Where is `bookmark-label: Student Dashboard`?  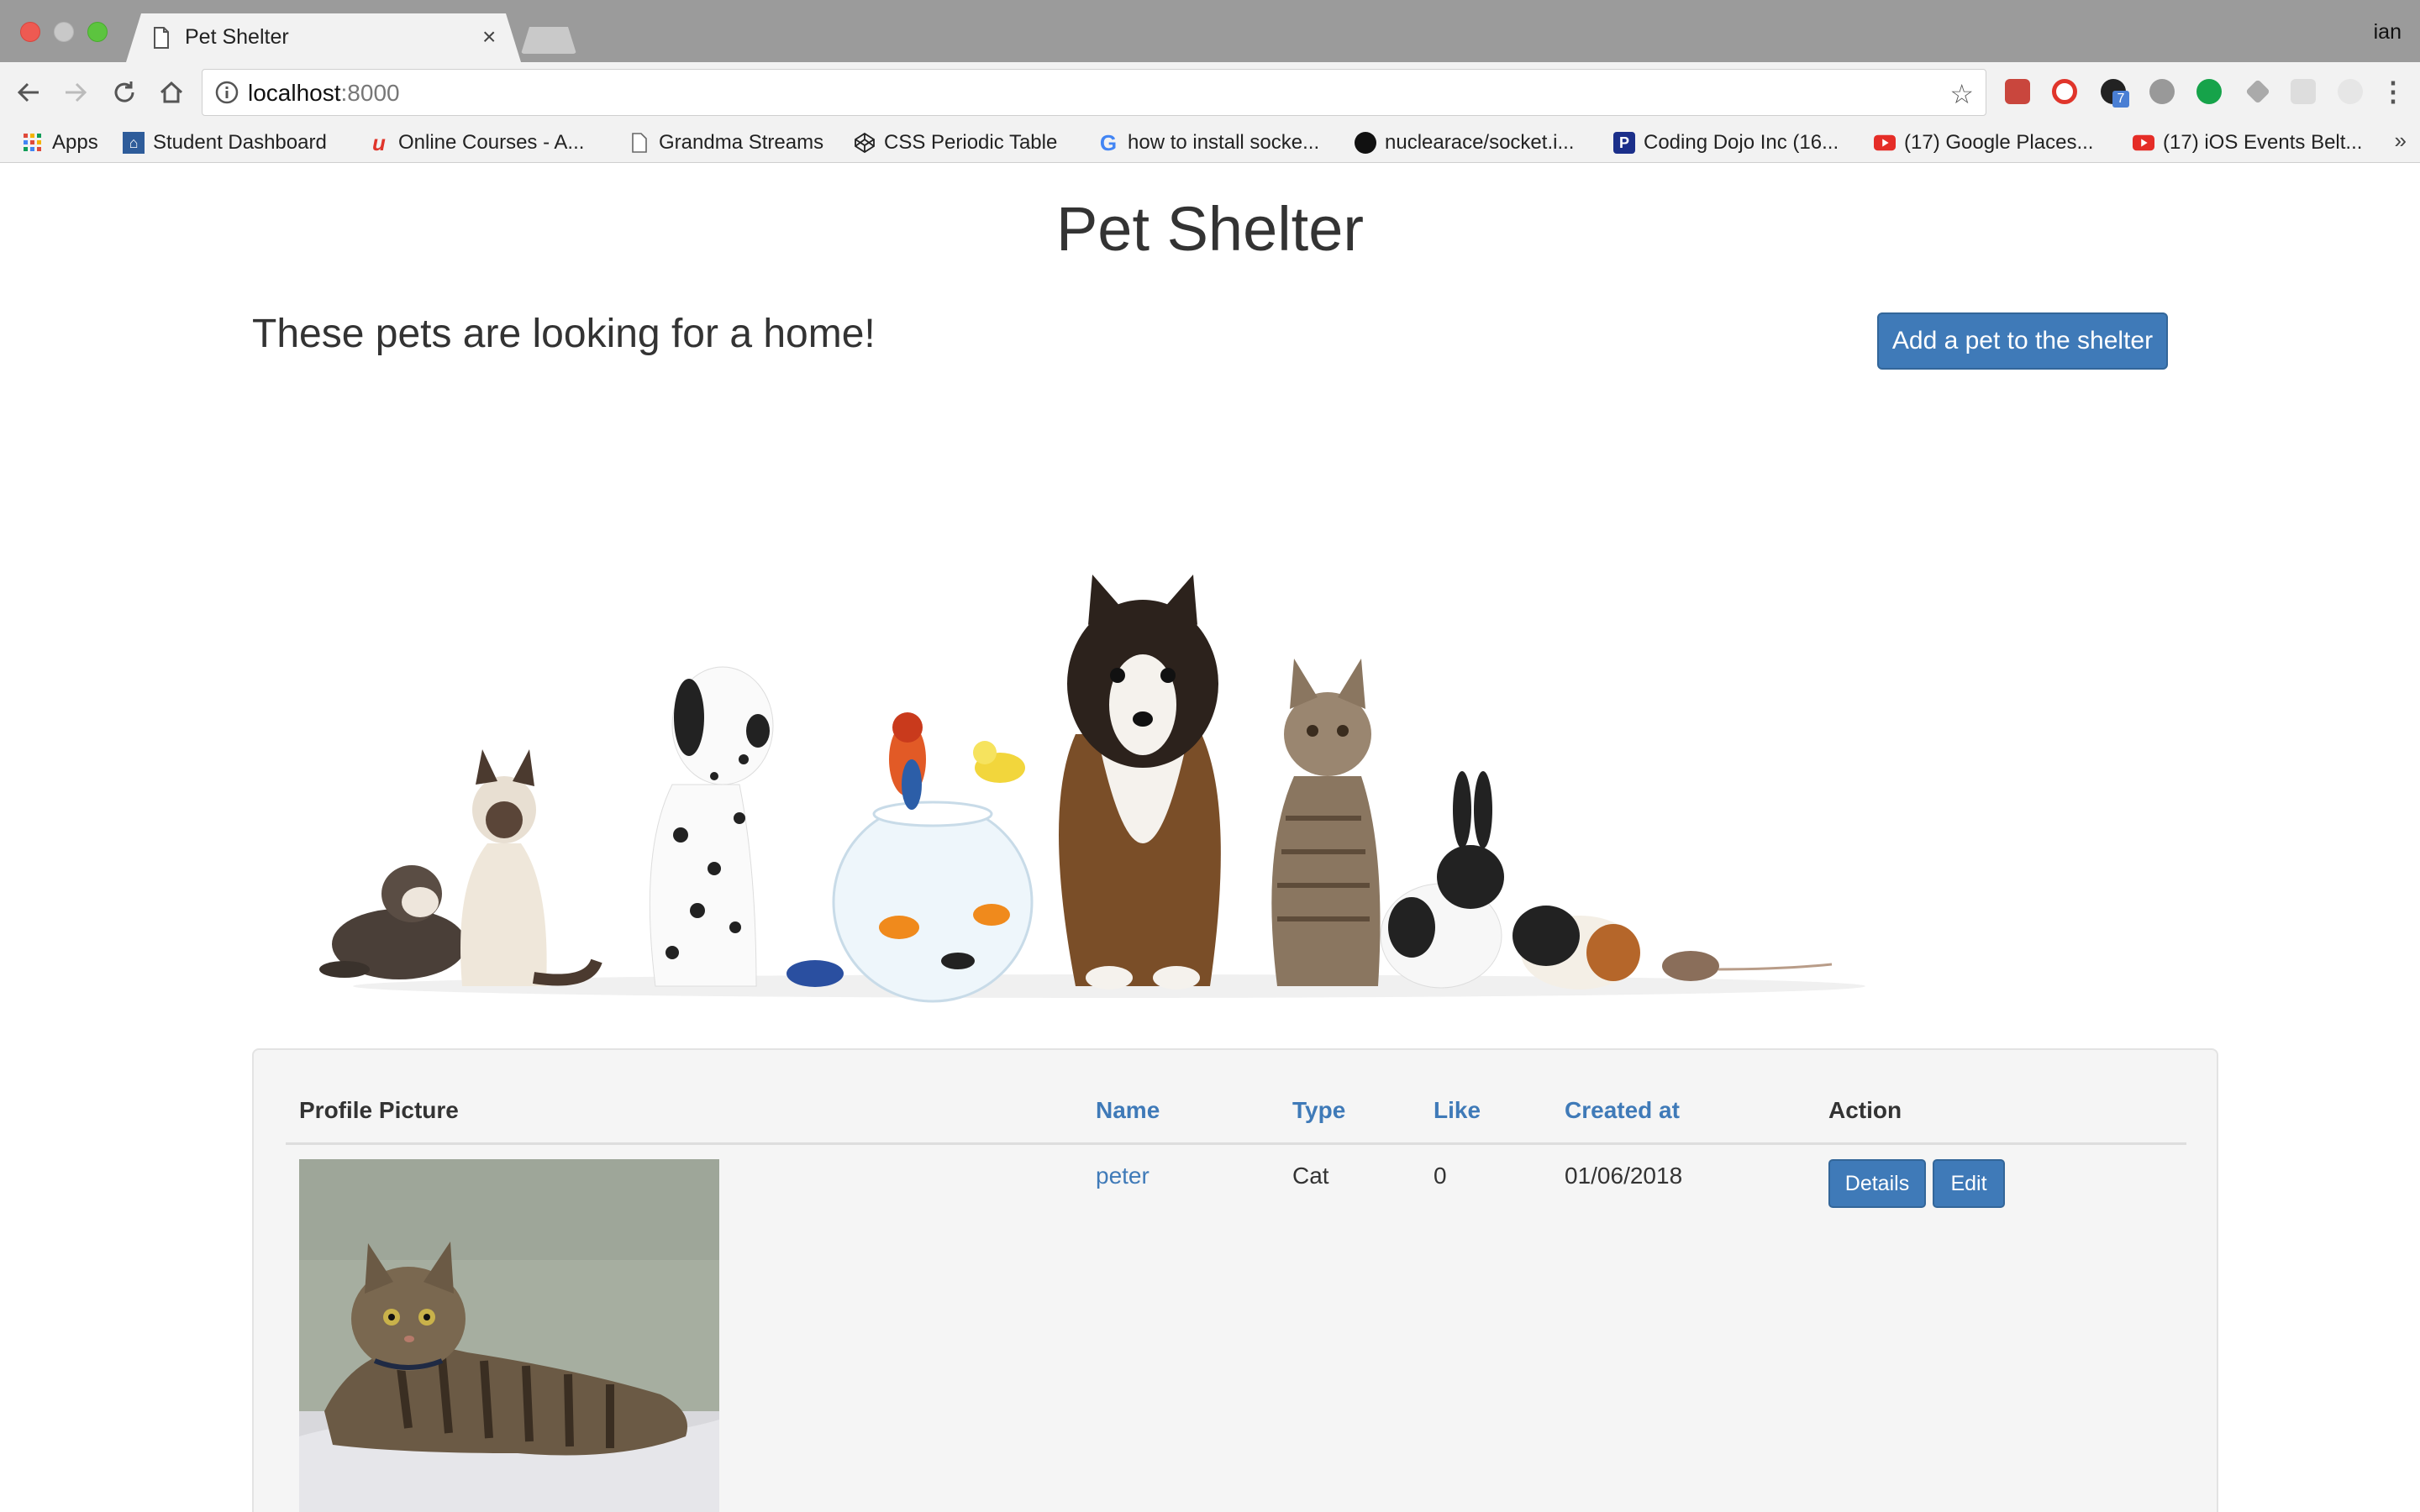 bookmark-label: Student Dashboard is located at coordinates (240, 142).